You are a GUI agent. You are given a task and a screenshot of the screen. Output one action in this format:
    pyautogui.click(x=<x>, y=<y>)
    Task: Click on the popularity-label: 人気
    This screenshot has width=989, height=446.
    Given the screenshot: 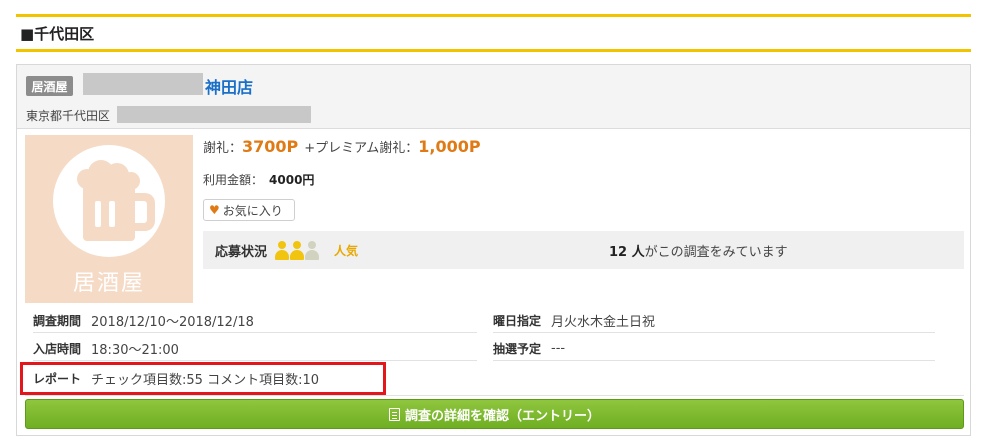 What is the action you would take?
    pyautogui.click(x=346, y=250)
    